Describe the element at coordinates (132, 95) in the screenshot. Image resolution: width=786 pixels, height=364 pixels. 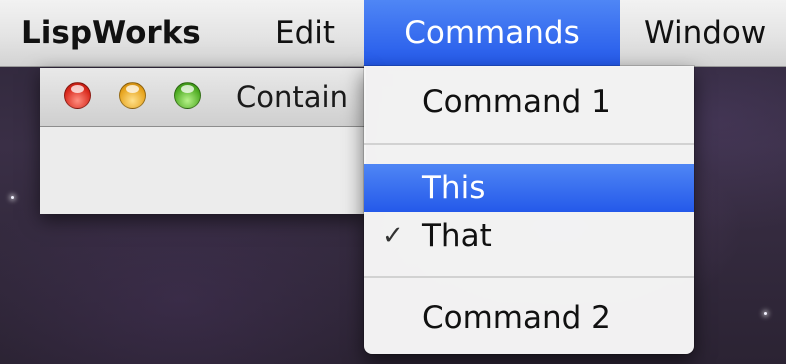
I see `minimize-icon` at that location.